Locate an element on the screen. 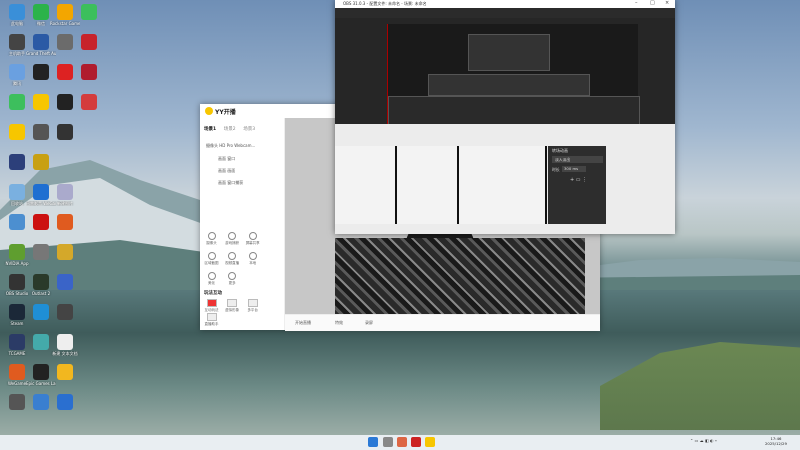 The image size is (800, 450). tab-scene-3: 场景3 is located at coordinates (249, 129).